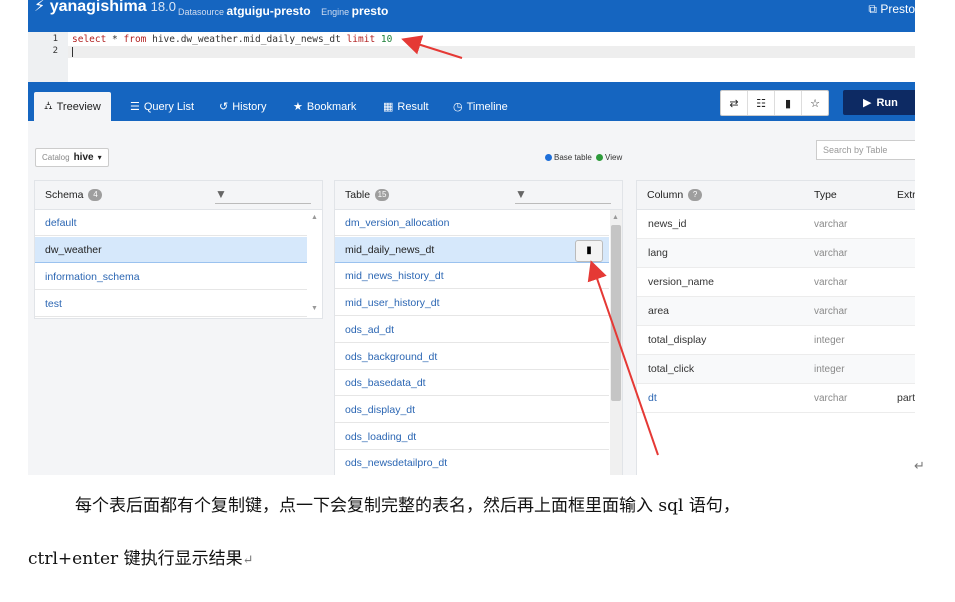 The image size is (955, 602). What do you see at coordinates (776, 282) in the screenshot?
I see `column-row: version_name varchar` at bounding box center [776, 282].